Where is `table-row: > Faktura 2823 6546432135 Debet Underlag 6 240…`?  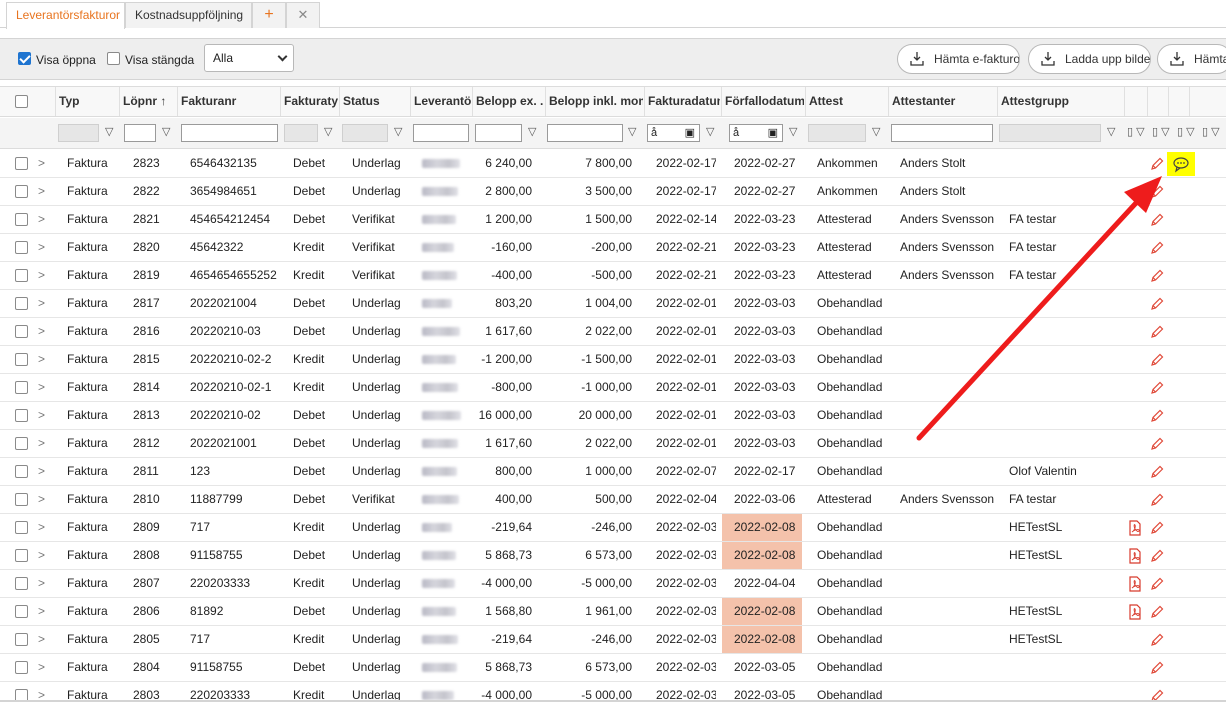 table-row: > Faktura 2823 6546432135 Debet Underlag 6 240… is located at coordinates (613, 164).